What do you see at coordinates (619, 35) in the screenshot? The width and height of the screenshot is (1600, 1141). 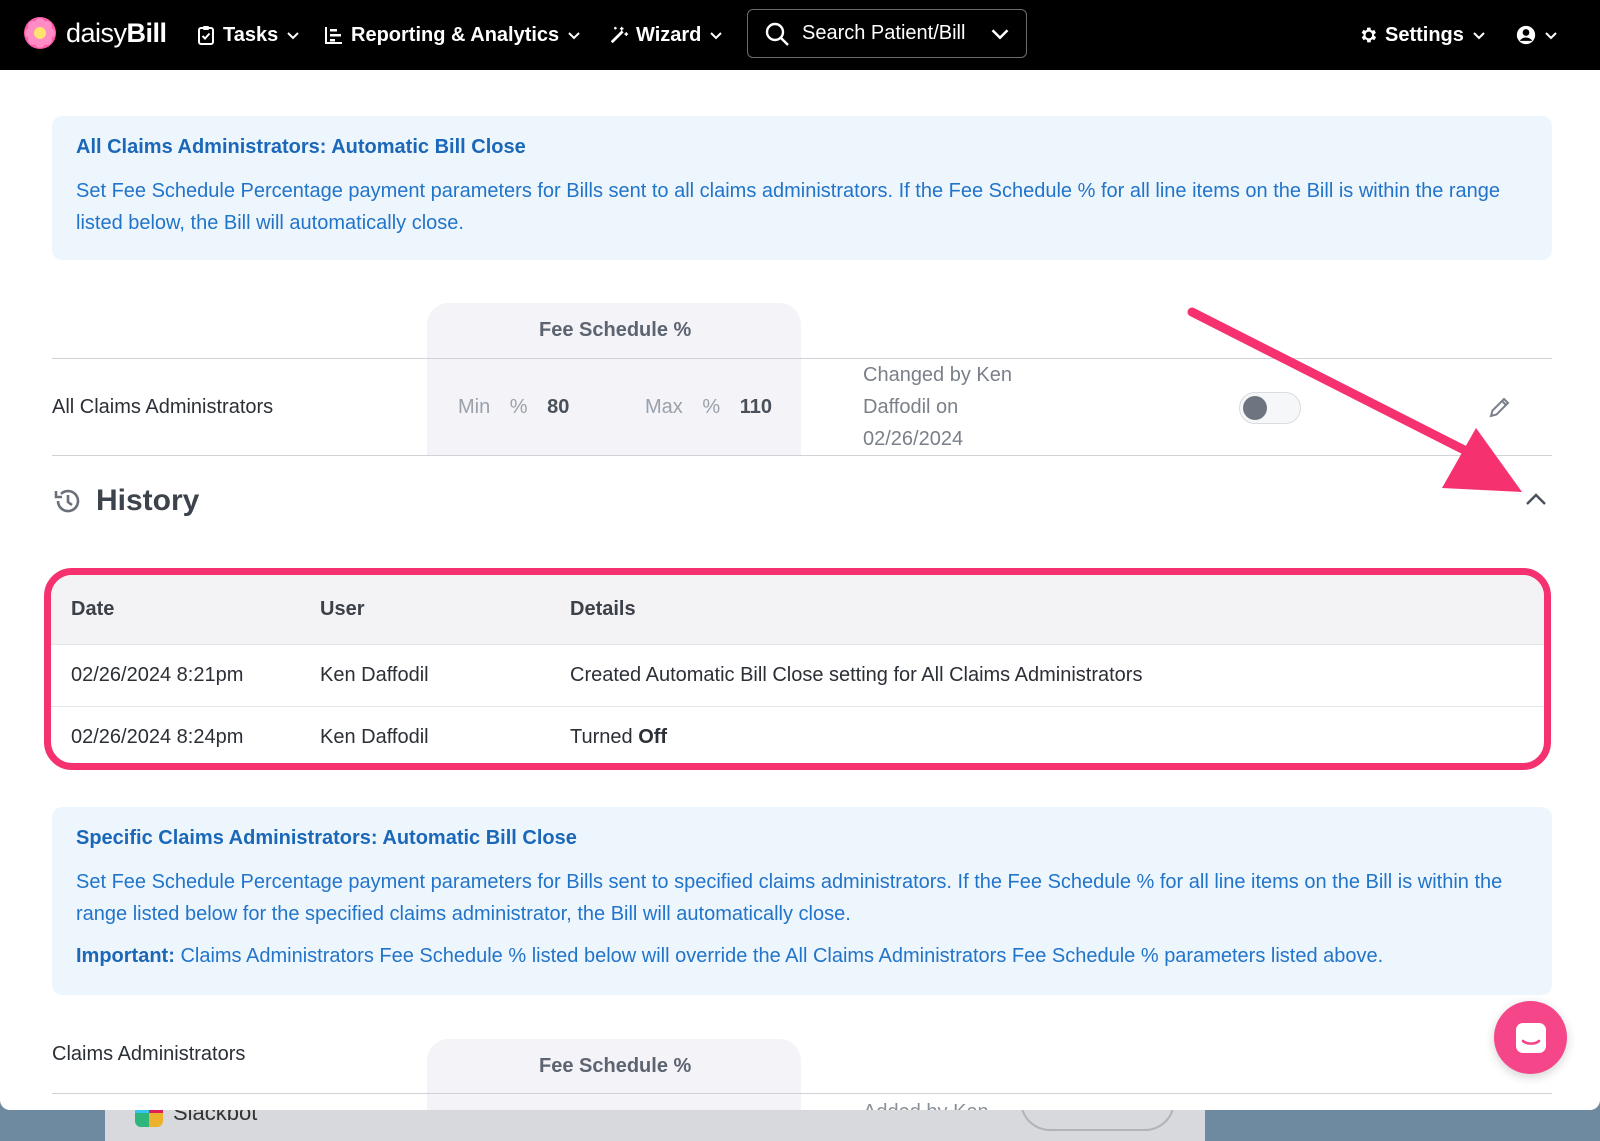 I see `magic-wand-icon` at bounding box center [619, 35].